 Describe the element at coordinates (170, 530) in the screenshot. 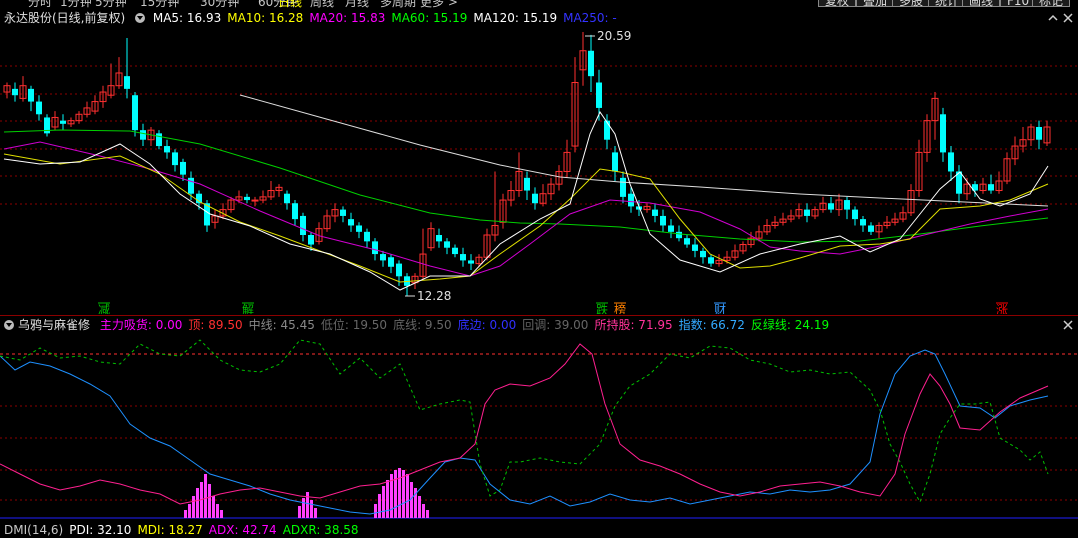

I see `dmi-value: MDI: 18.27` at that location.